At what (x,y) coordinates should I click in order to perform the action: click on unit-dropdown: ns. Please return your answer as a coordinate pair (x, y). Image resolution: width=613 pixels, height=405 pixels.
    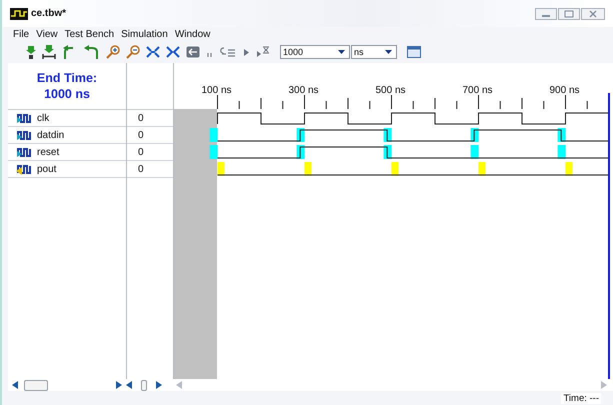
    Looking at the image, I should click on (374, 52).